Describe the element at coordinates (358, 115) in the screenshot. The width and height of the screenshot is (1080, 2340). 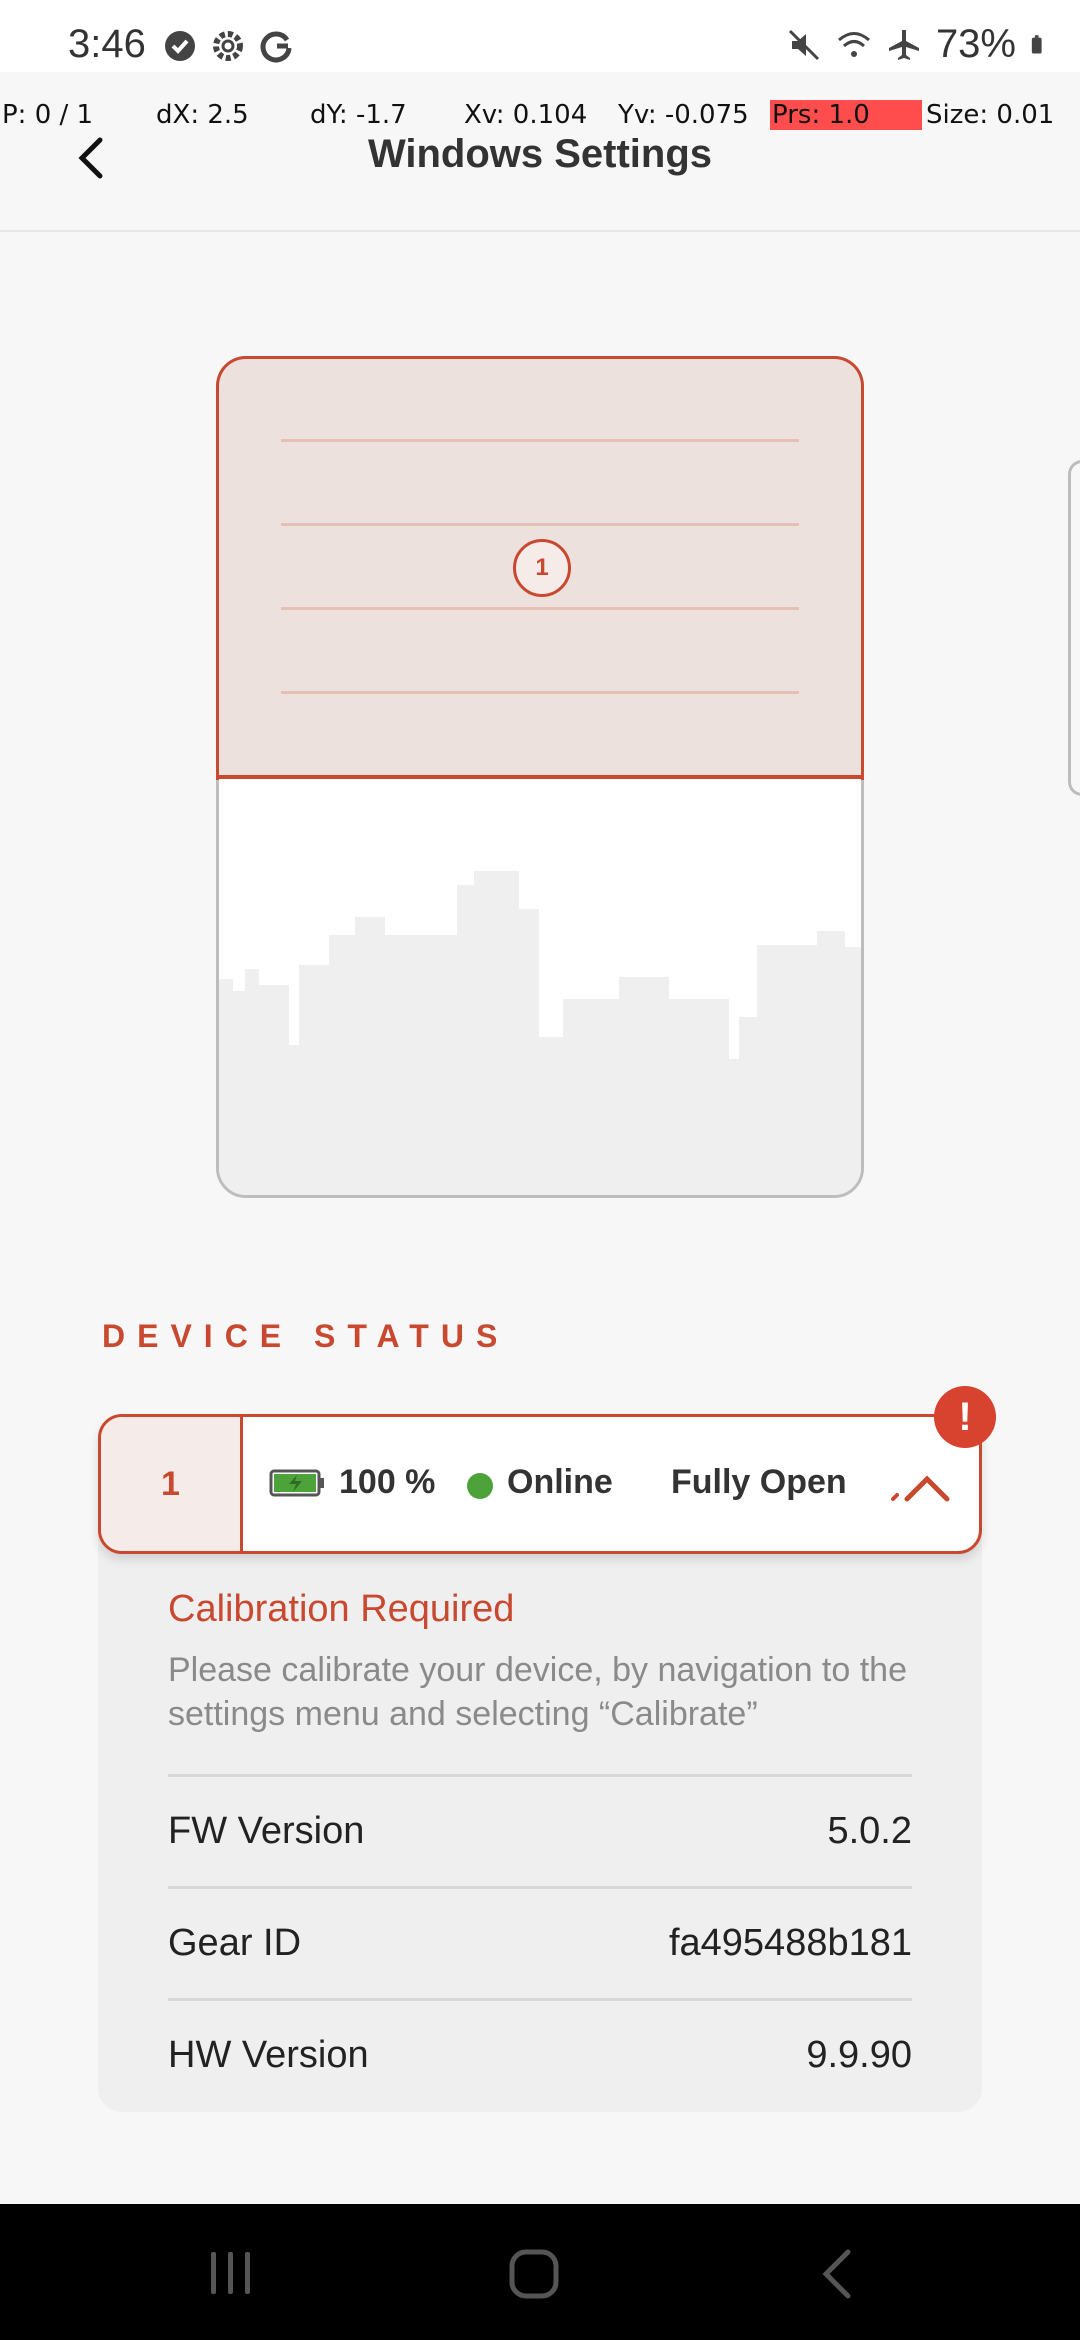
I see `pointer-dy: dY: -1.7` at that location.